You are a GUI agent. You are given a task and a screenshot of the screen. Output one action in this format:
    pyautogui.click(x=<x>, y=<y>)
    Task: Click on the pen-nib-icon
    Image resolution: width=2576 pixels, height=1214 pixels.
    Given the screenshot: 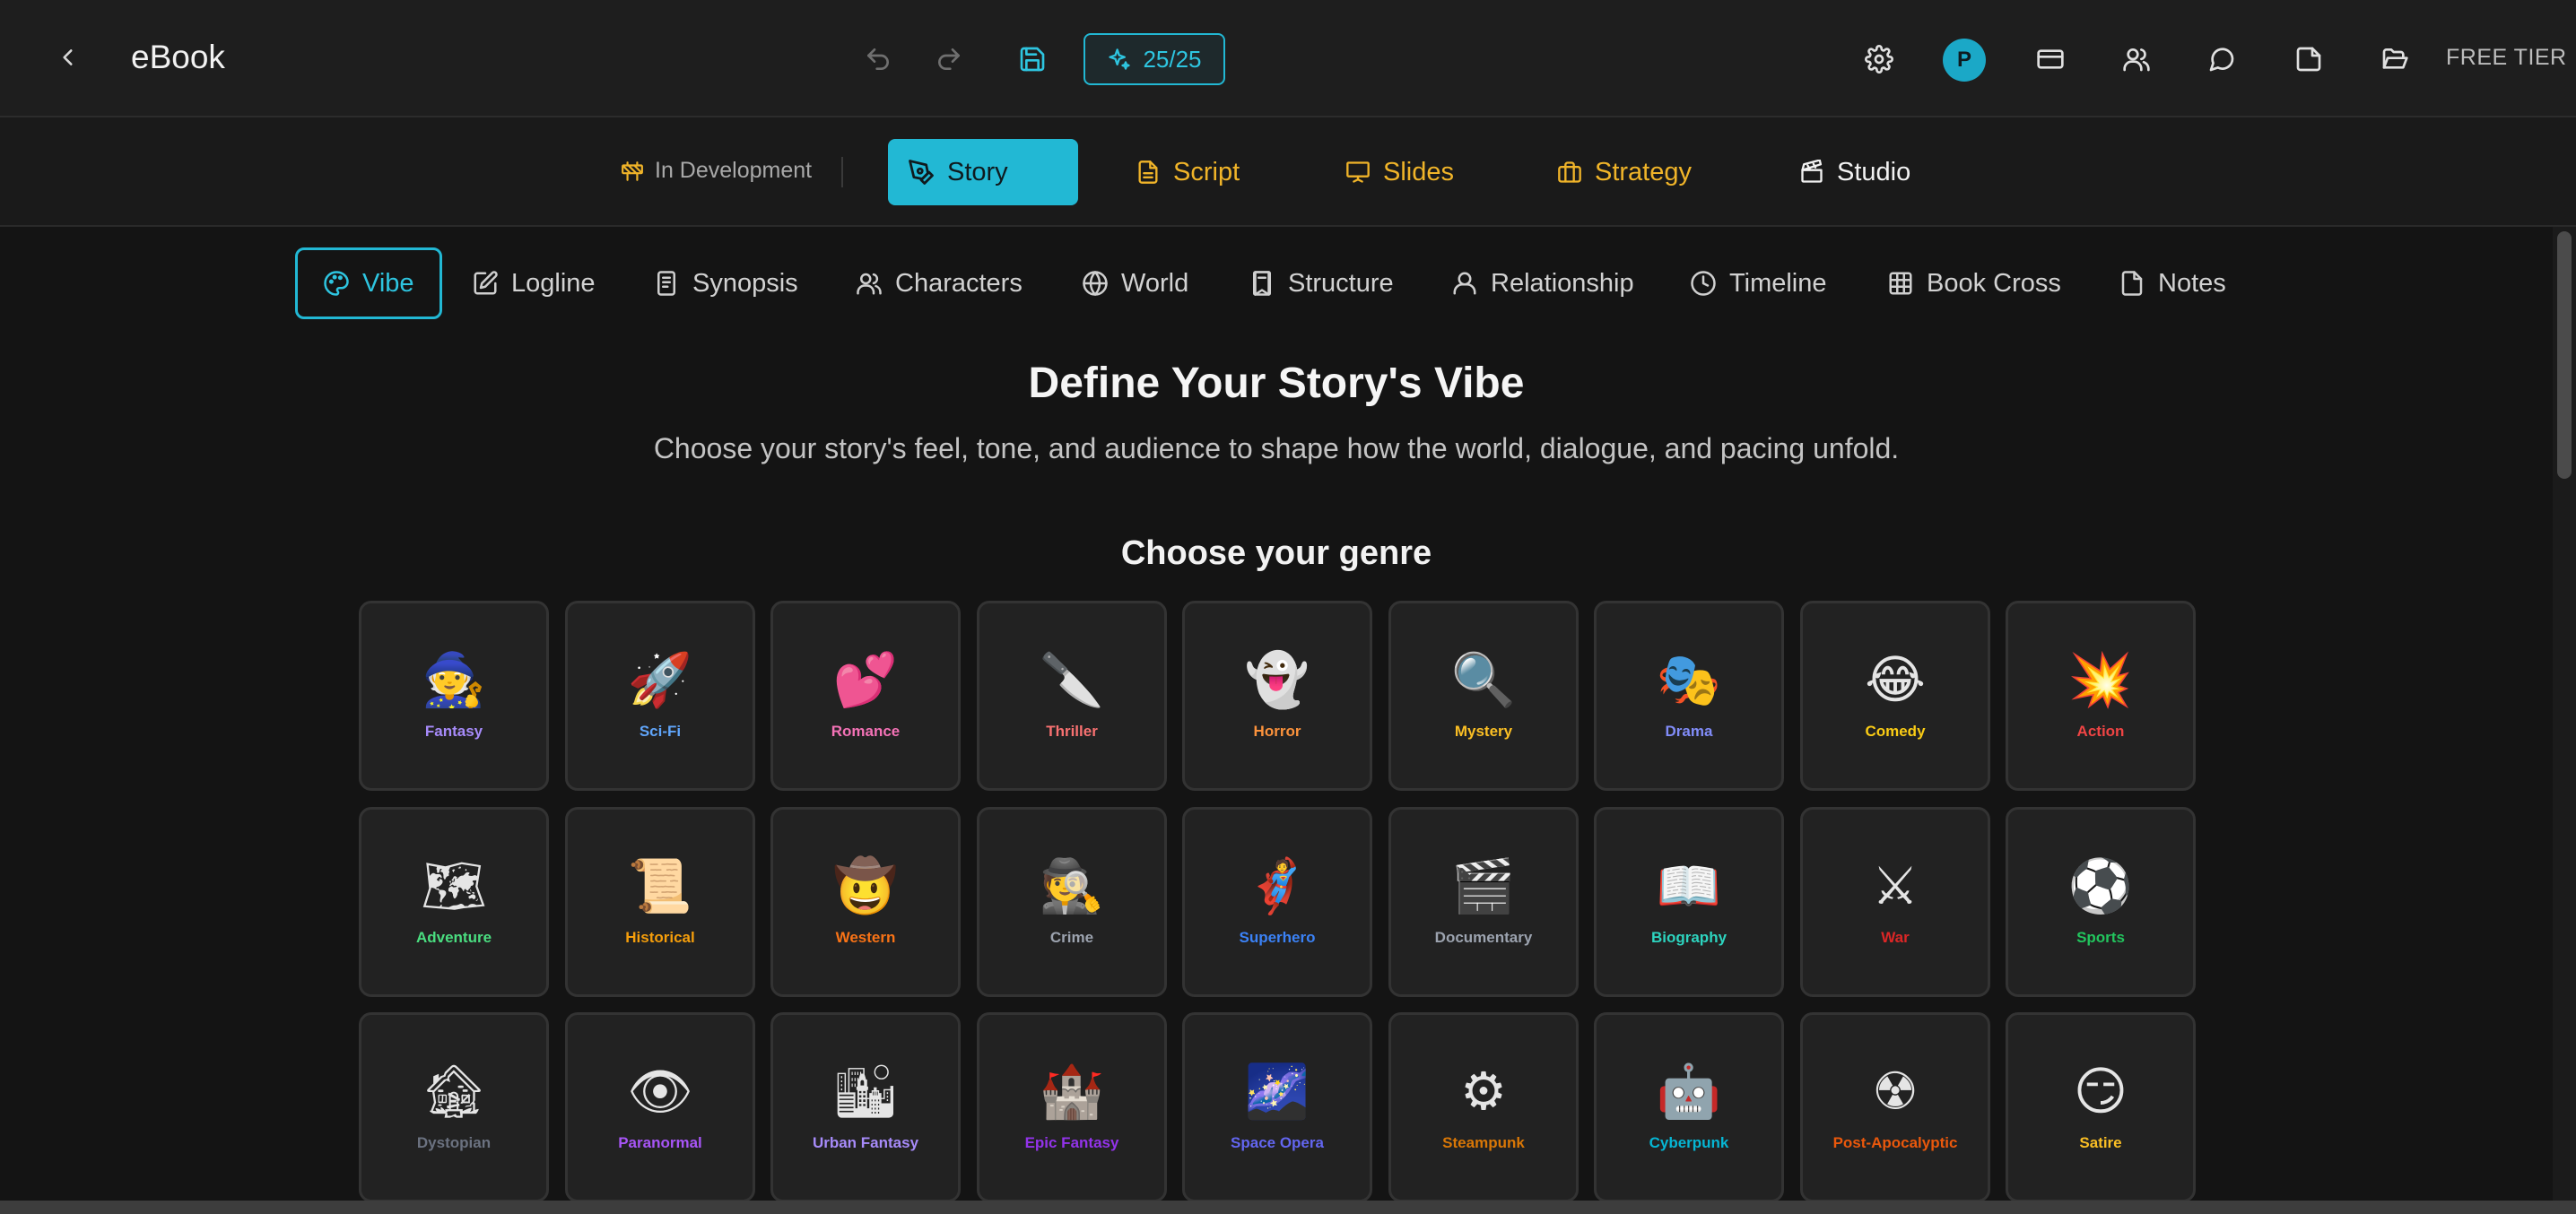 What is the action you would take?
    pyautogui.click(x=921, y=172)
    